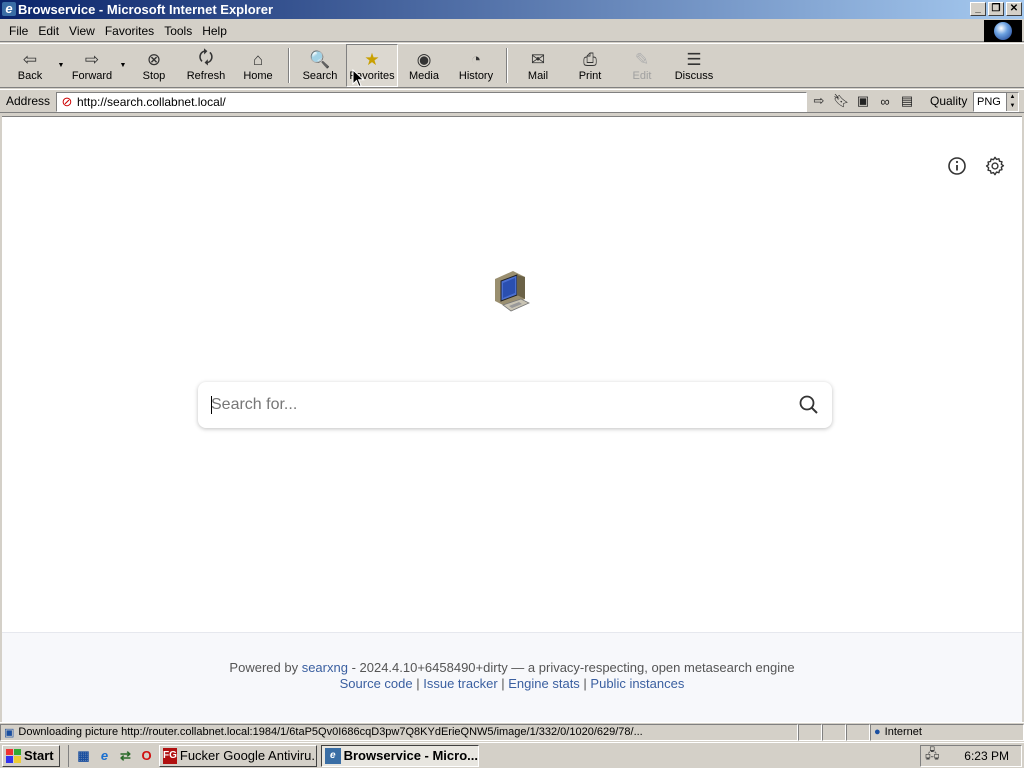 The width and height of the screenshot is (1024, 768). I want to click on ie-logo-icon: e, so click(9, 9).